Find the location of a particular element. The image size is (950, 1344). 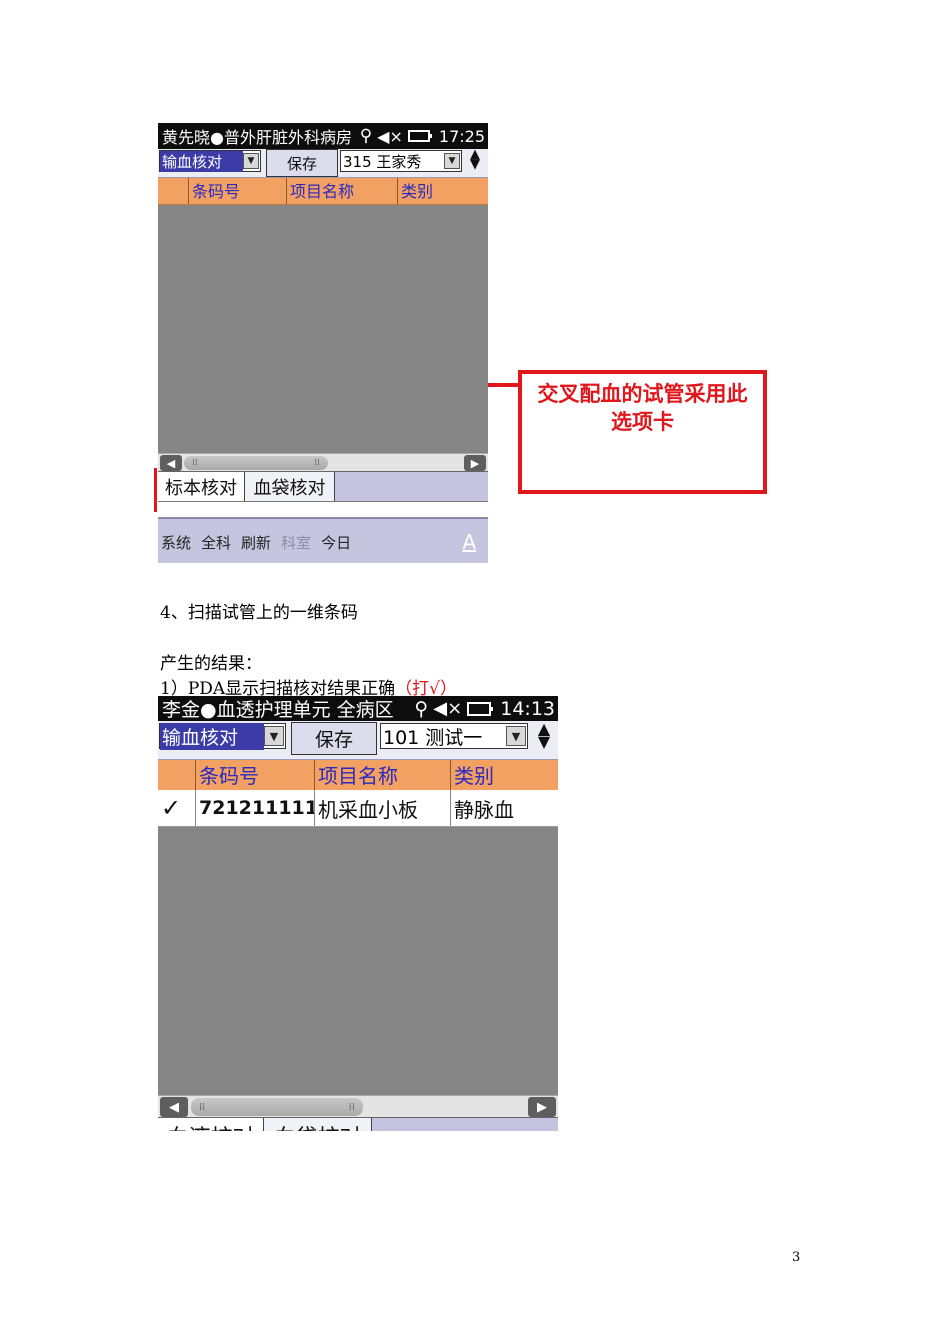

row-item-name: 机采血小板 is located at coordinates (383, 808).